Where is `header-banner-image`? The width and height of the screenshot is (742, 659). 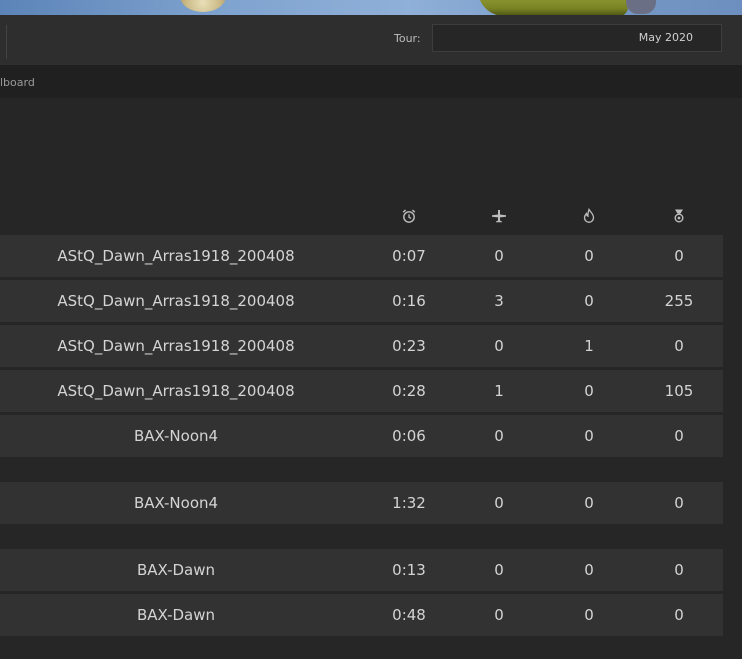
header-banner-image is located at coordinates (371, 7).